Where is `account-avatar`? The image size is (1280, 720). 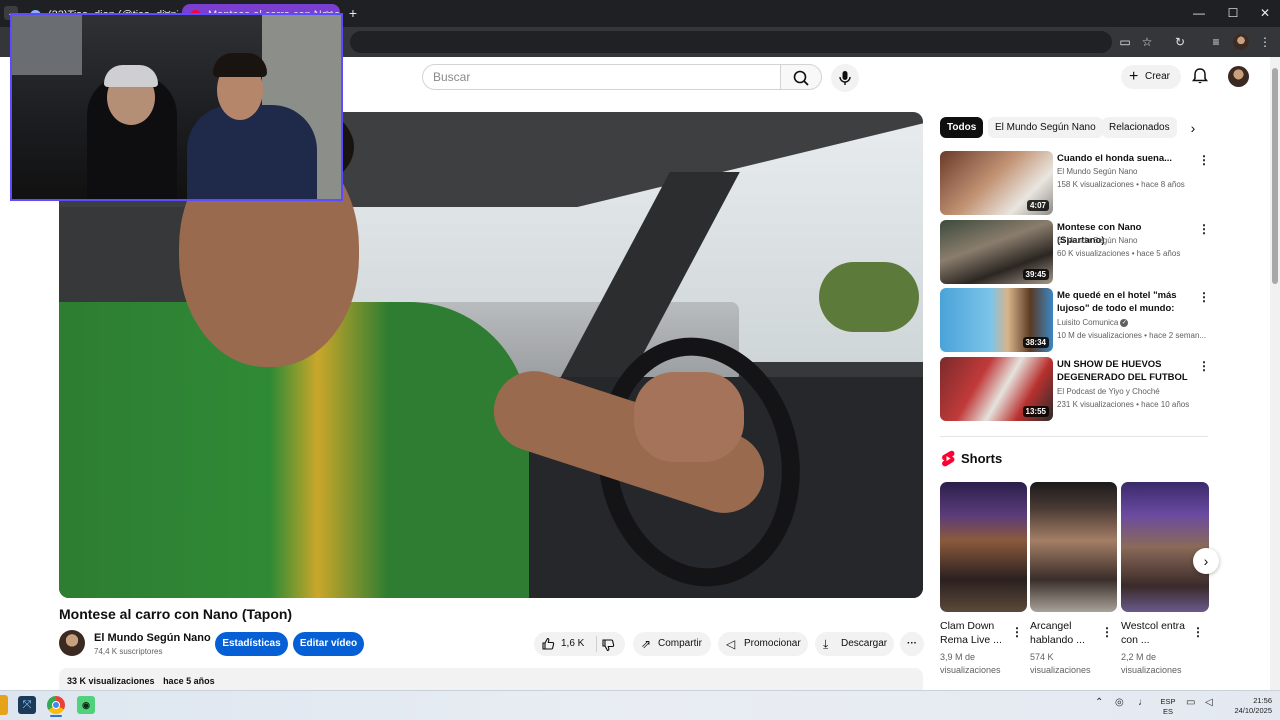 account-avatar is located at coordinates (1238, 76).